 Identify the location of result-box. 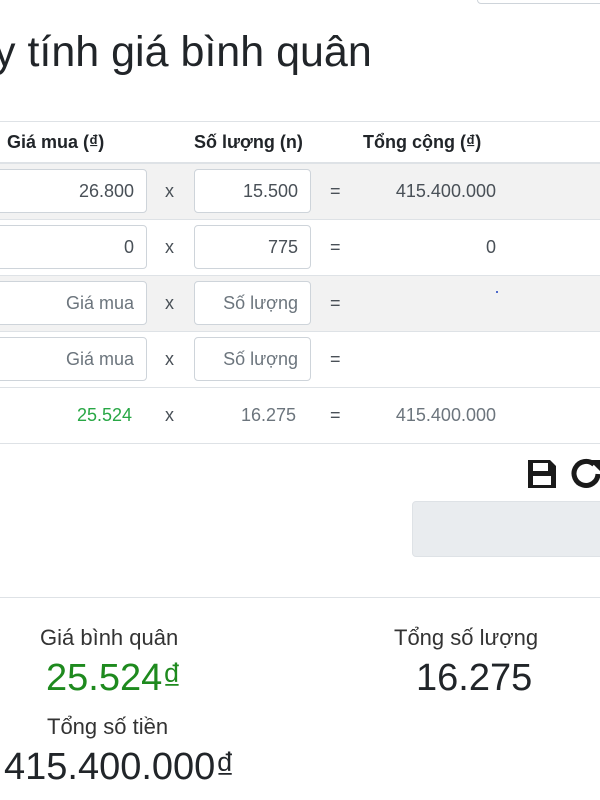
(506, 529).